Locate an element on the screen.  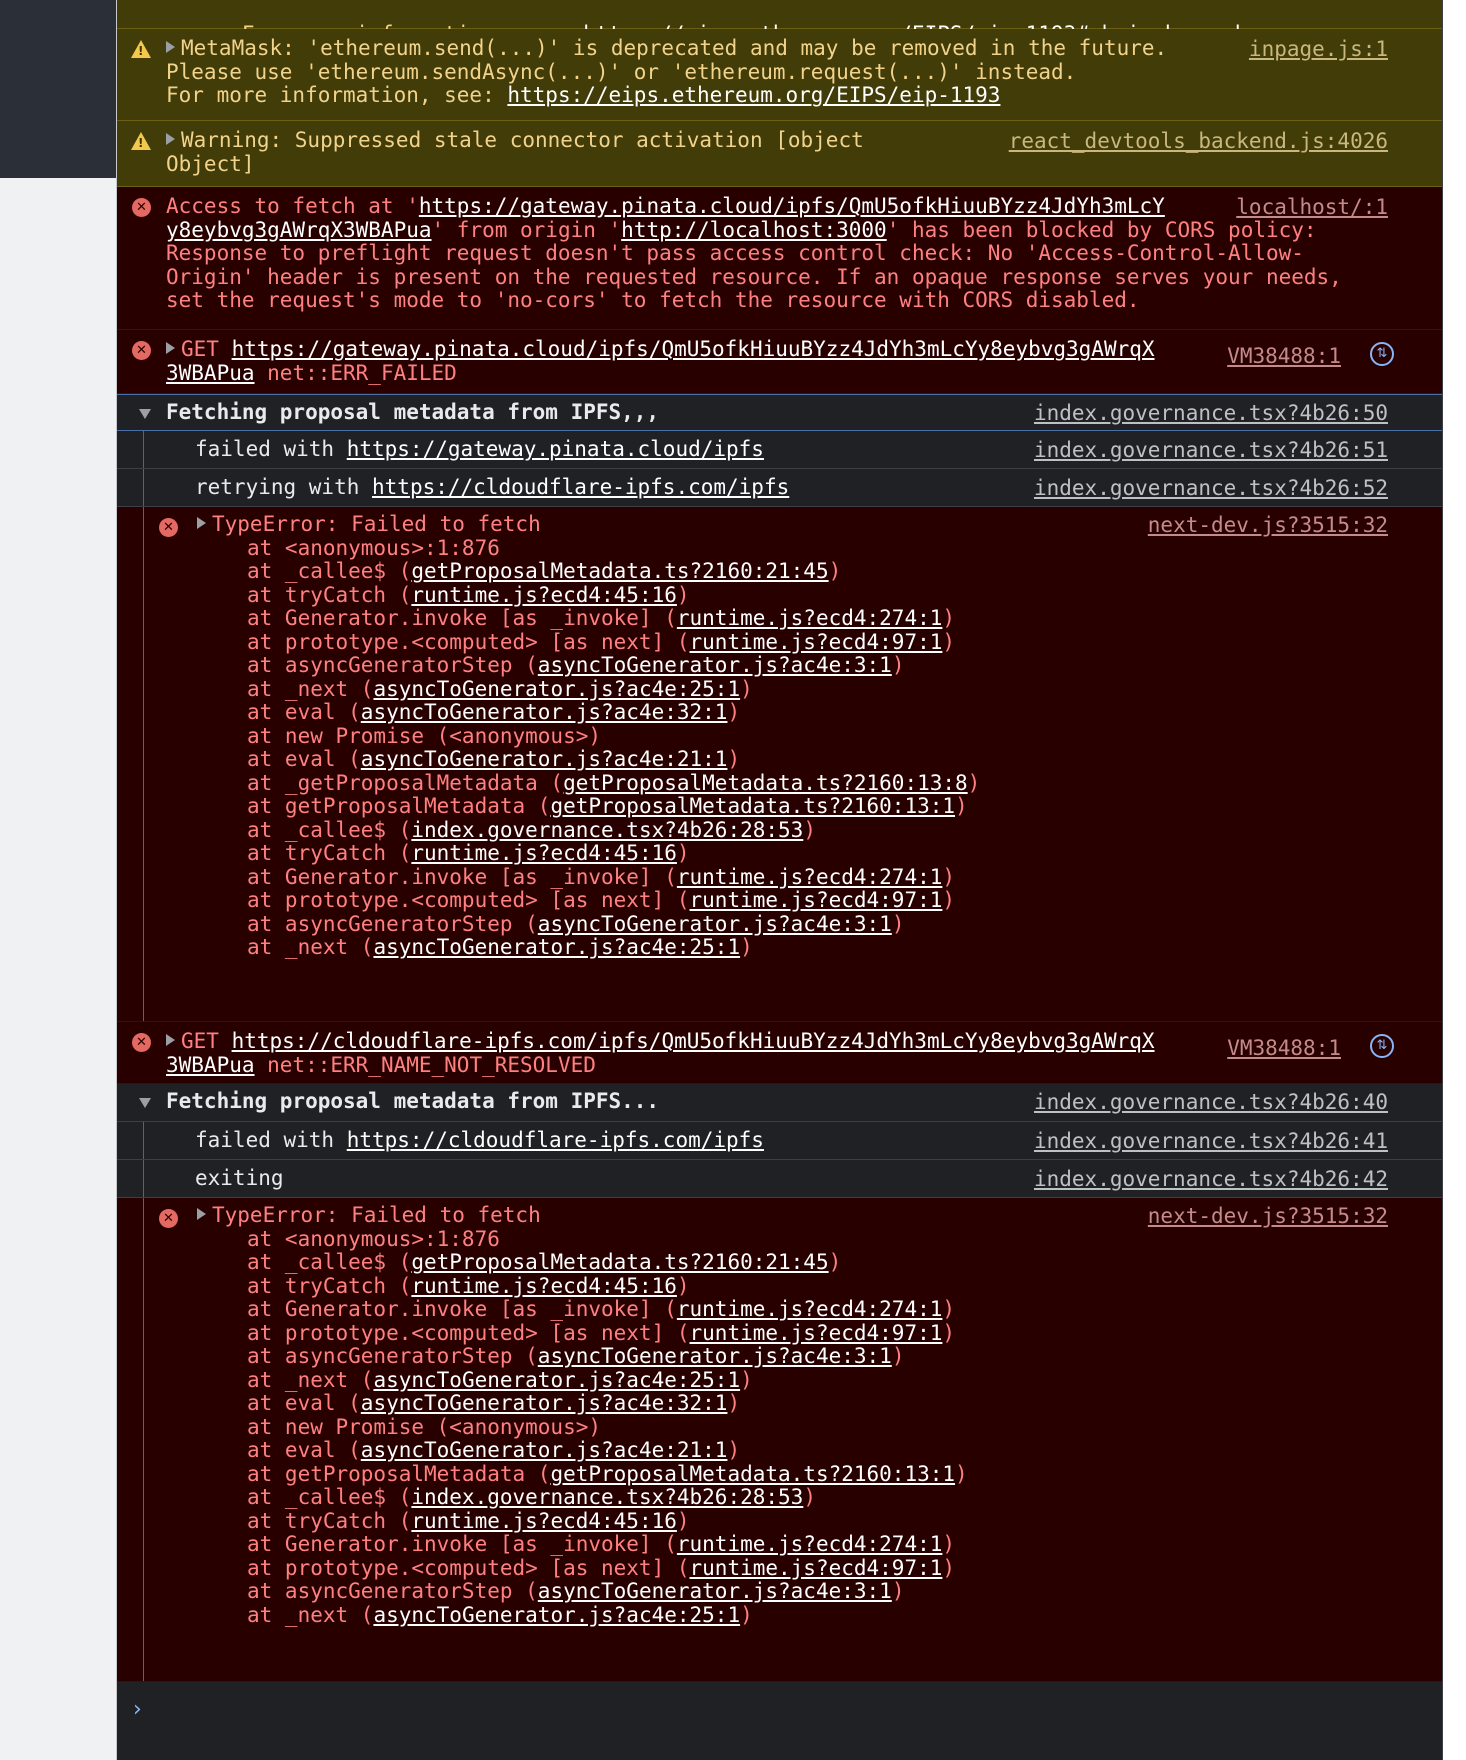
message-text: Object] is located at coordinates (210, 163).